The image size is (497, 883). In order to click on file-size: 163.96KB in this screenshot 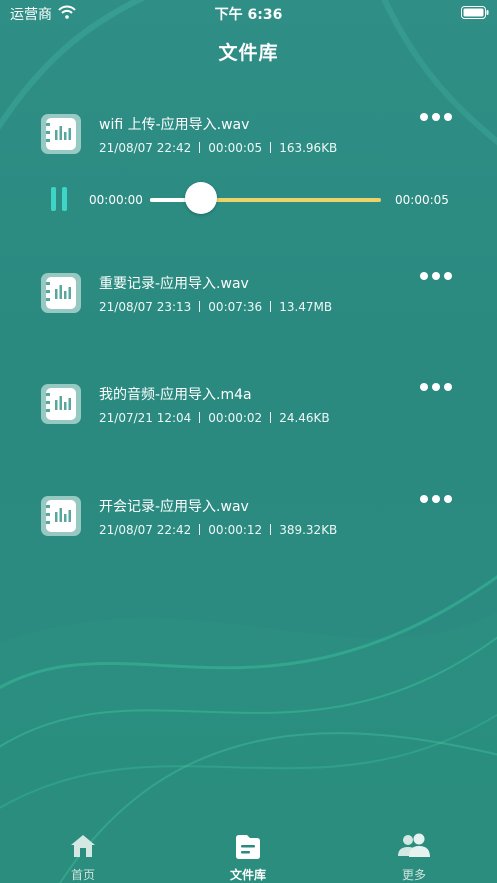, I will do `click(308, 148)`.